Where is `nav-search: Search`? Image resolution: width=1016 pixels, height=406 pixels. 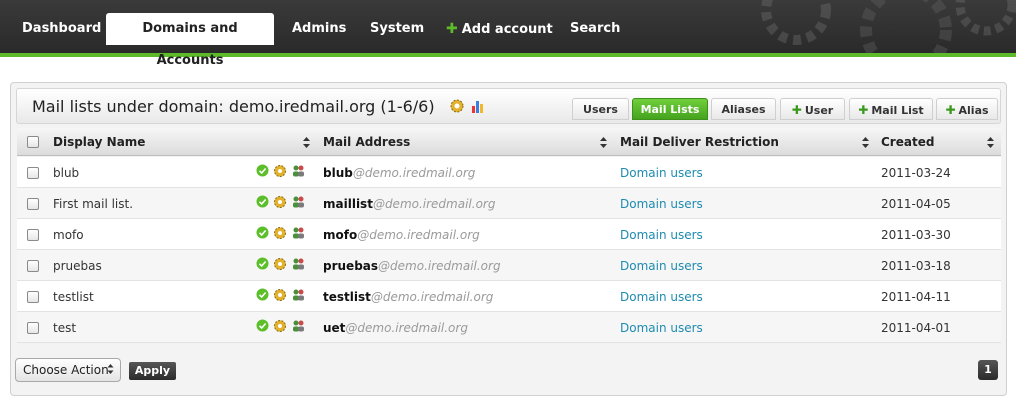
nav-search: Search is located at coordinates (595, 29).